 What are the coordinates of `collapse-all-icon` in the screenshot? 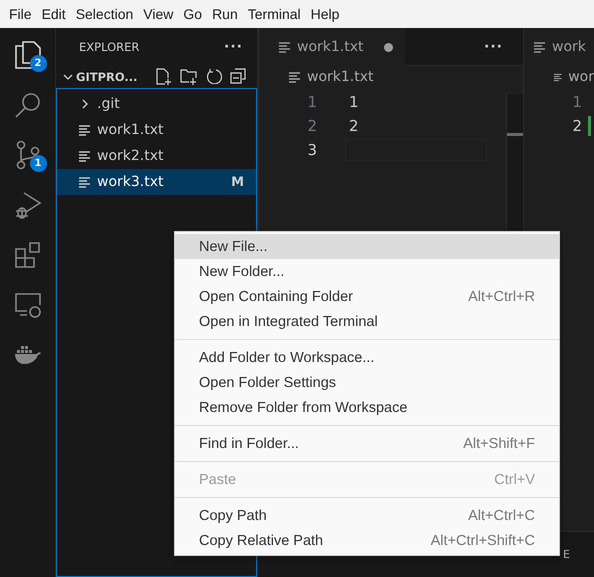 It's located at (238, 76).